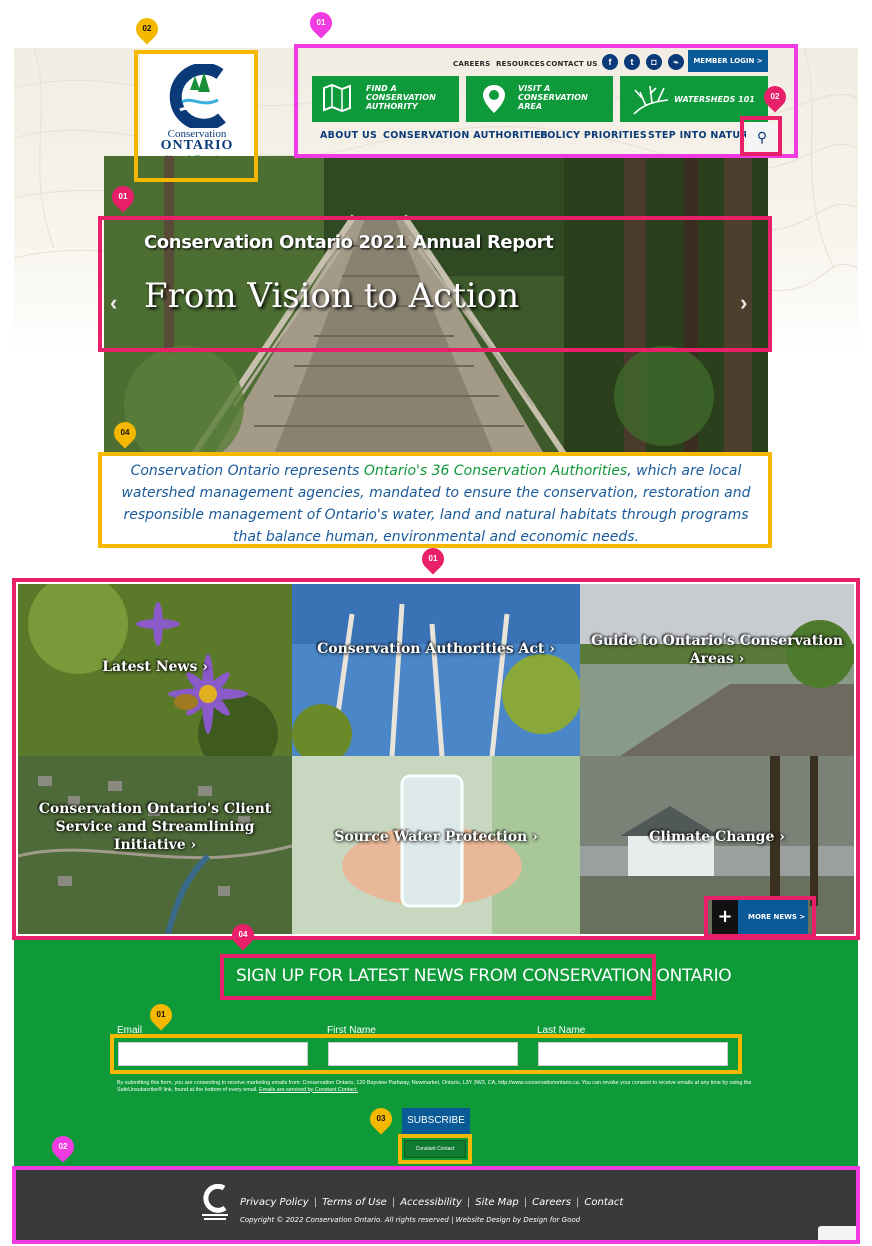 This screenshot has width=872, height=1246. I want to click on annotation-box-cc-badge, so click(435, 1149).